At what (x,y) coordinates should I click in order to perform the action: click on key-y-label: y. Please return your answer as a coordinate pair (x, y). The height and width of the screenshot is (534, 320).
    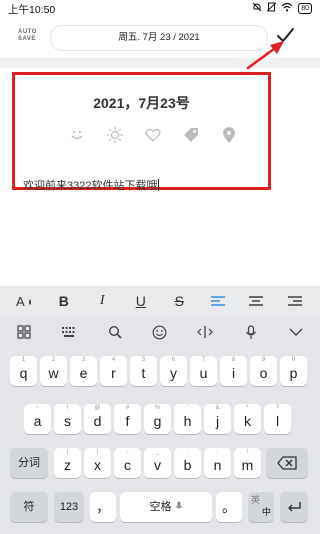
    Looking at the image, I should click on (173, 373).